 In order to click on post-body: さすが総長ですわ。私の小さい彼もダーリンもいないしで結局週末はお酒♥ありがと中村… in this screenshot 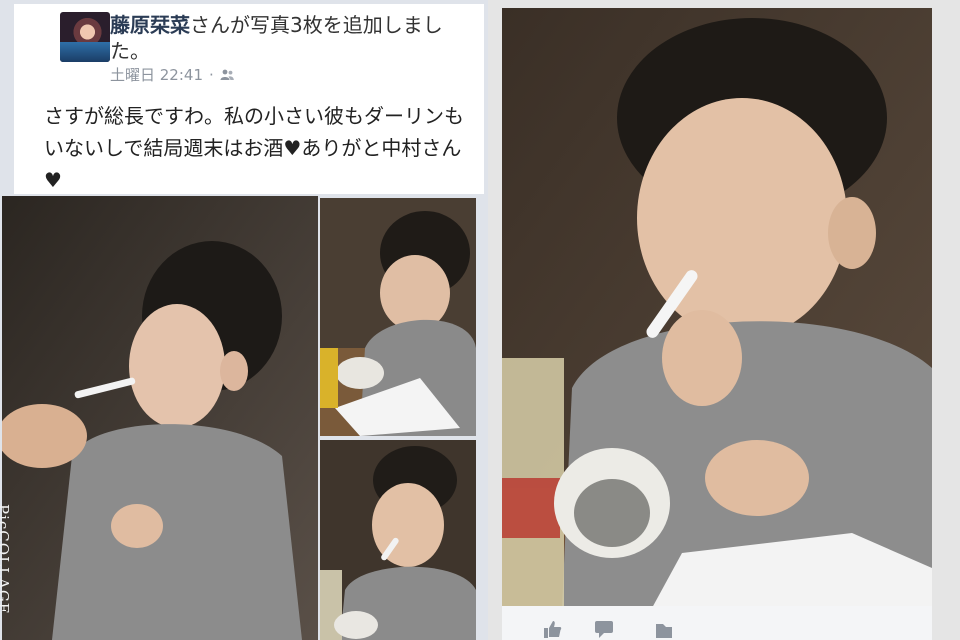, I will do `click(254, 148)`.